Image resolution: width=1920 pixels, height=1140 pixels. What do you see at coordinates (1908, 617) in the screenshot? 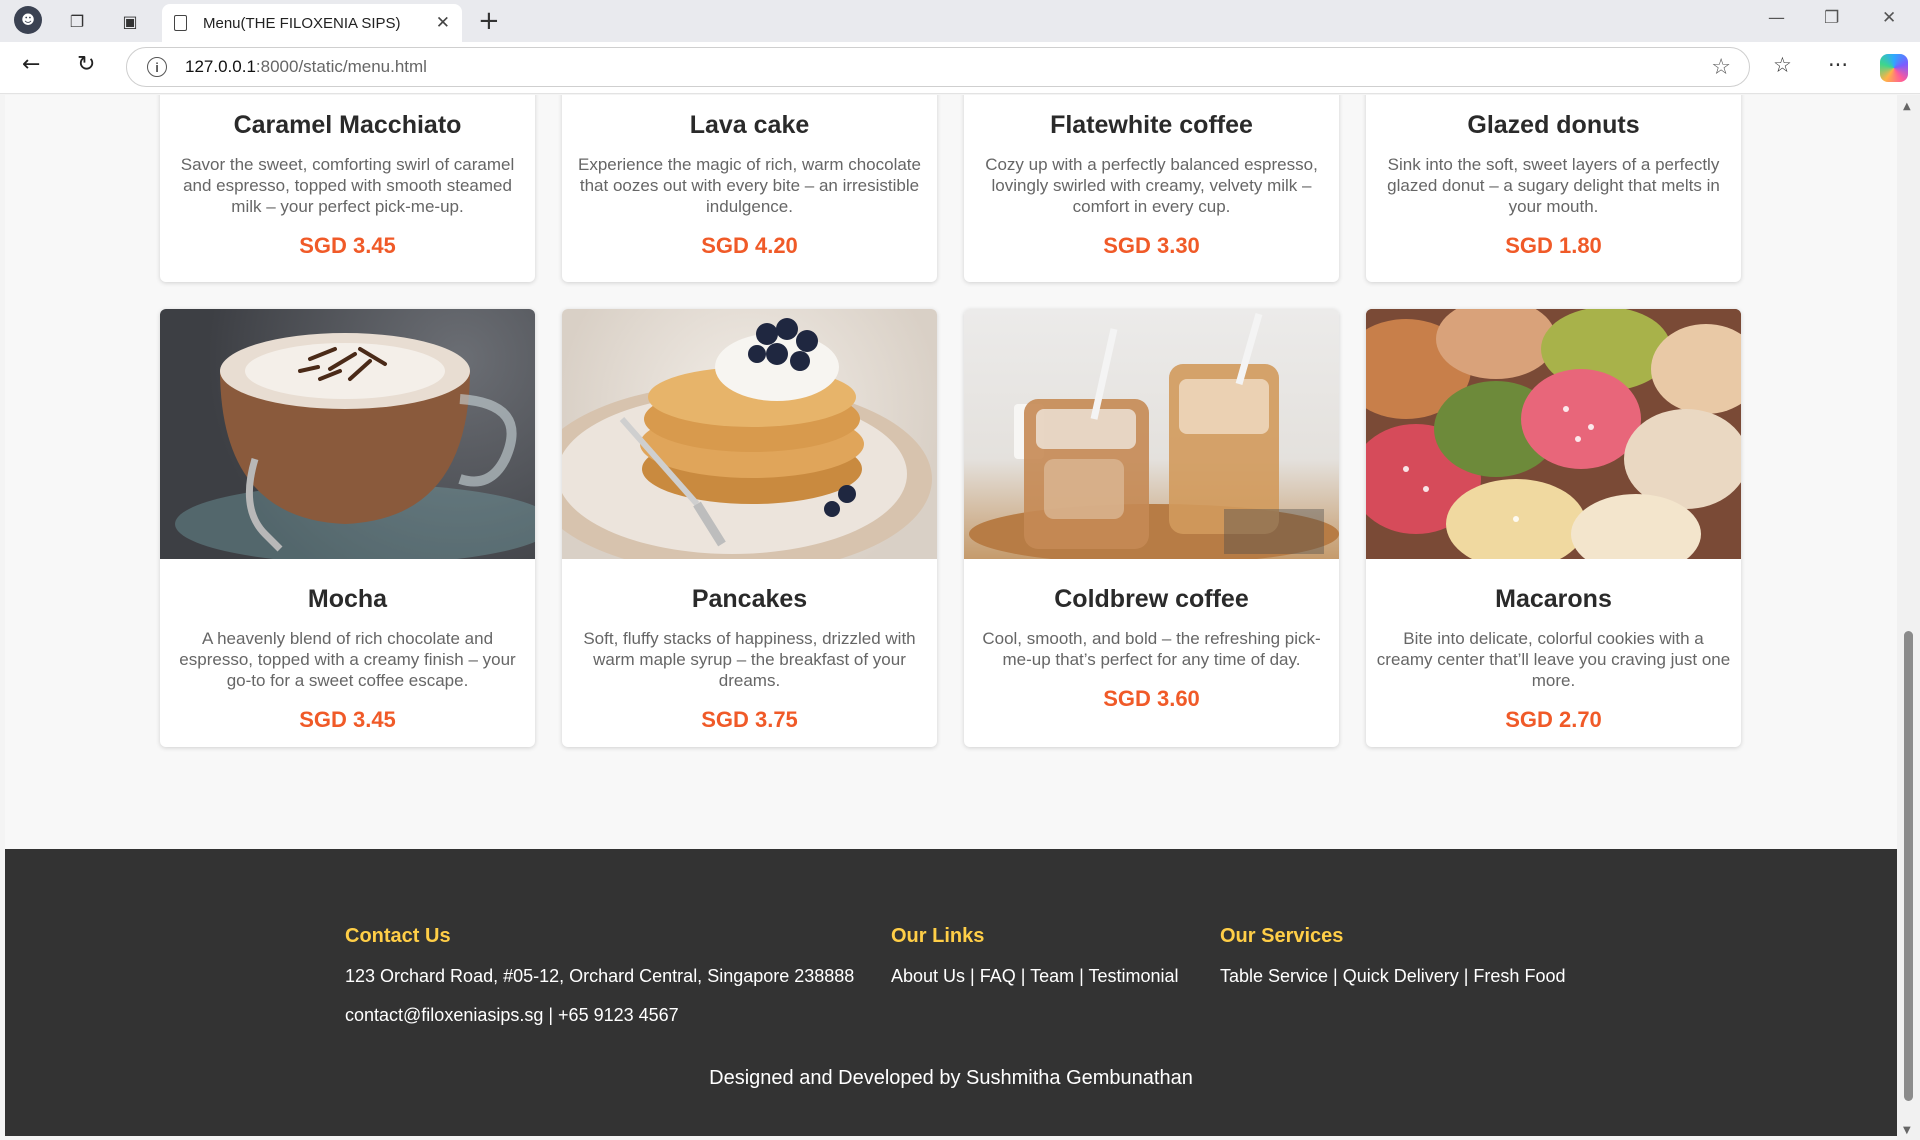
I see `page-scrollbar: ▲ ▼` at bounding box center [1908, 617].